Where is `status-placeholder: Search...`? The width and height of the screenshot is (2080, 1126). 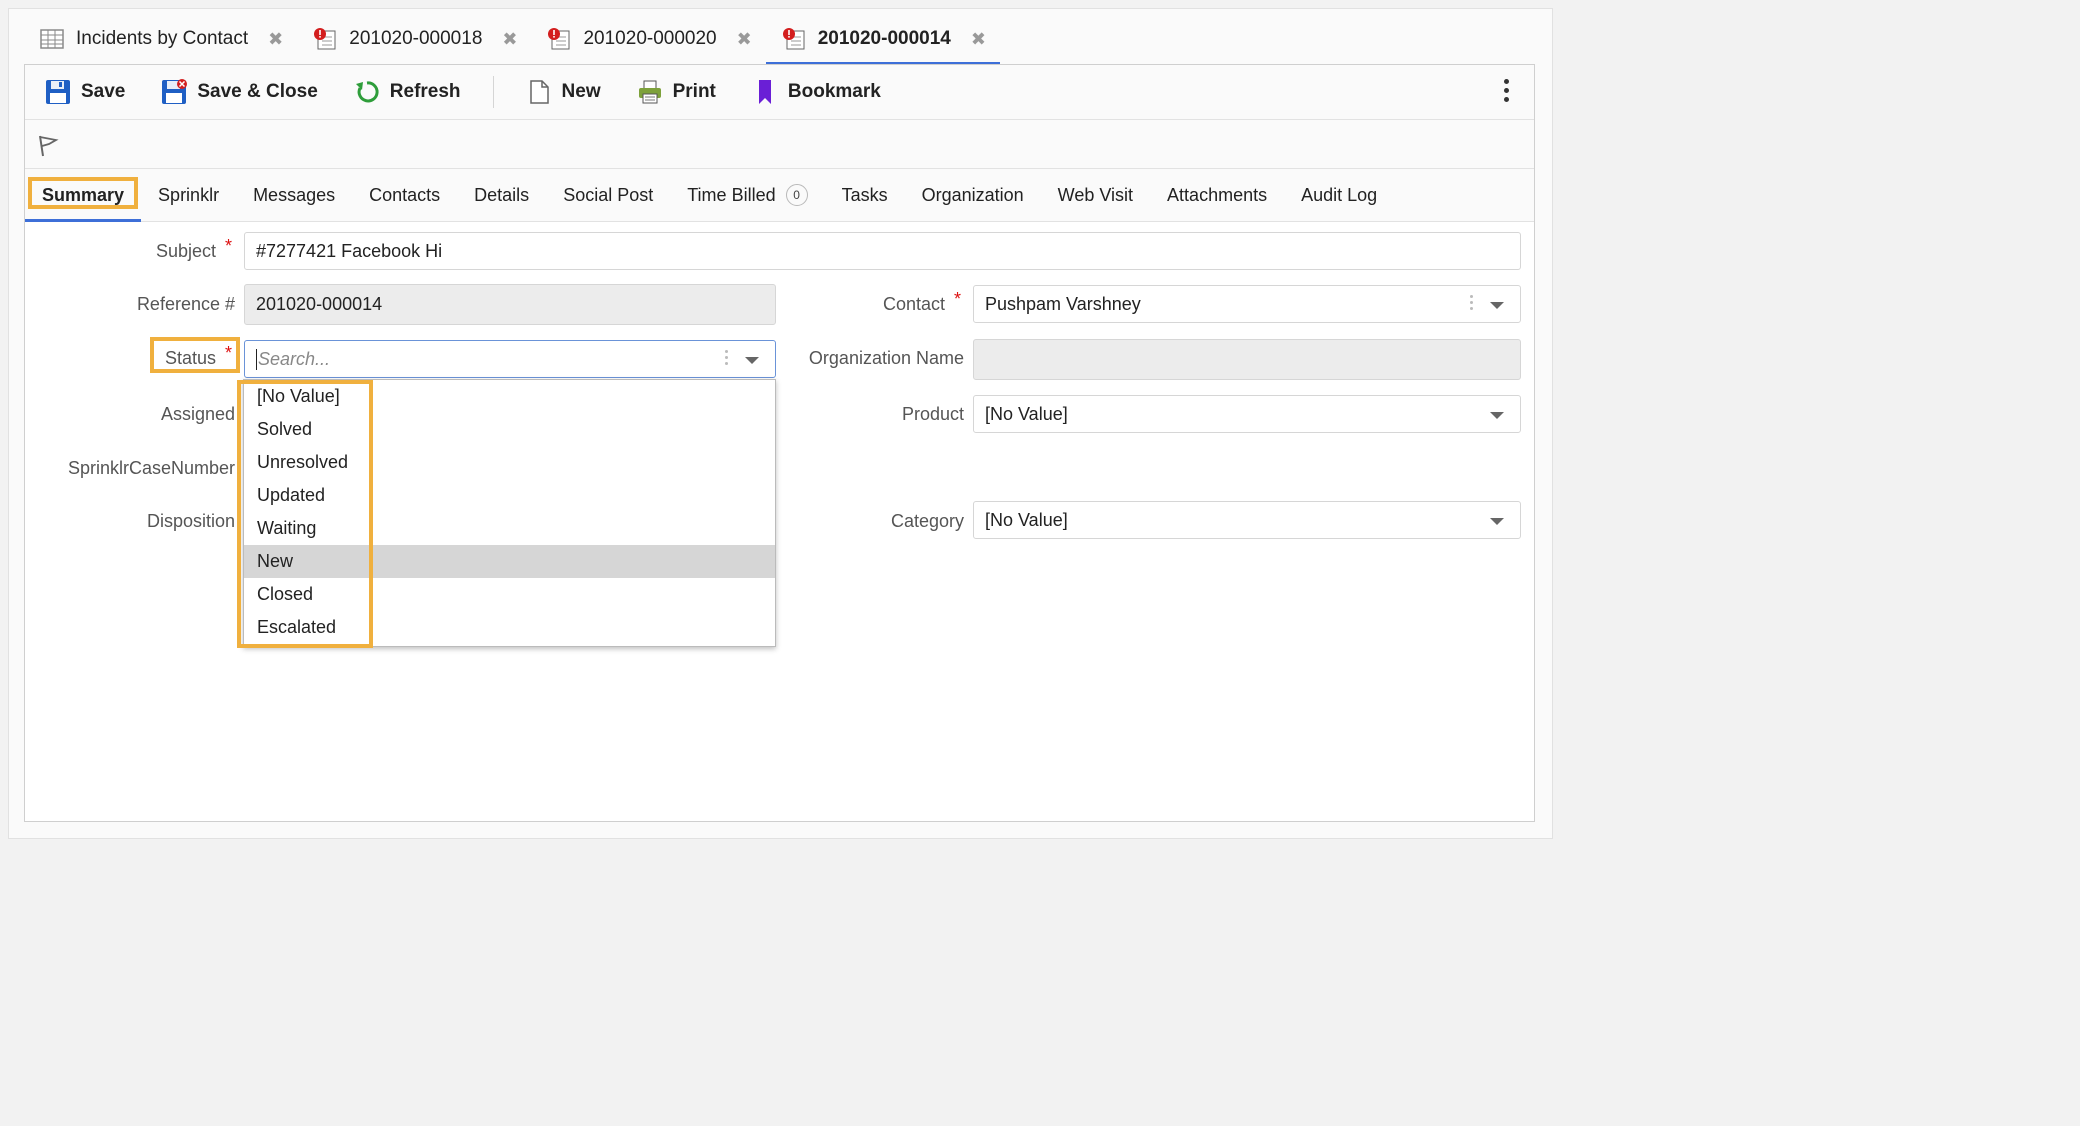
status-placeholder: Search... is located at coordinates (293, 359).